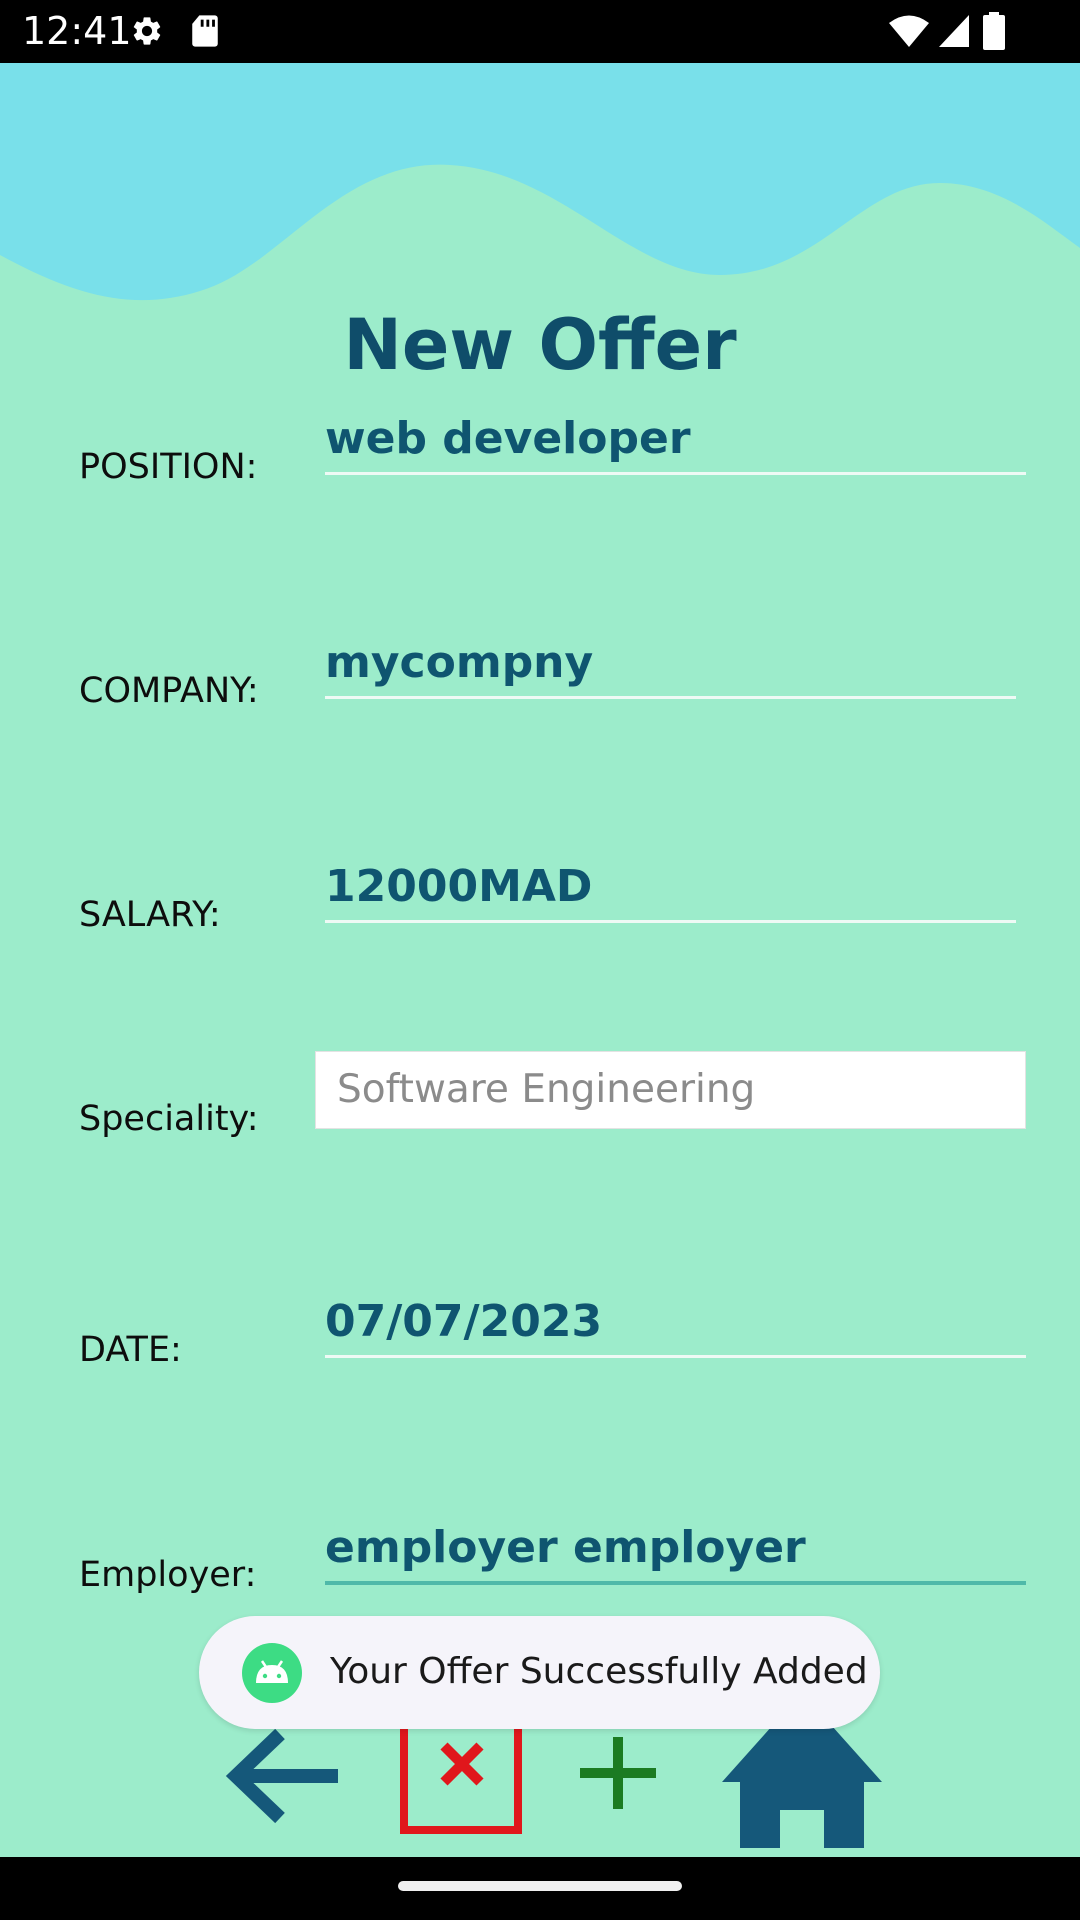  I want to click on position-field: web developer, so click(675, 440).